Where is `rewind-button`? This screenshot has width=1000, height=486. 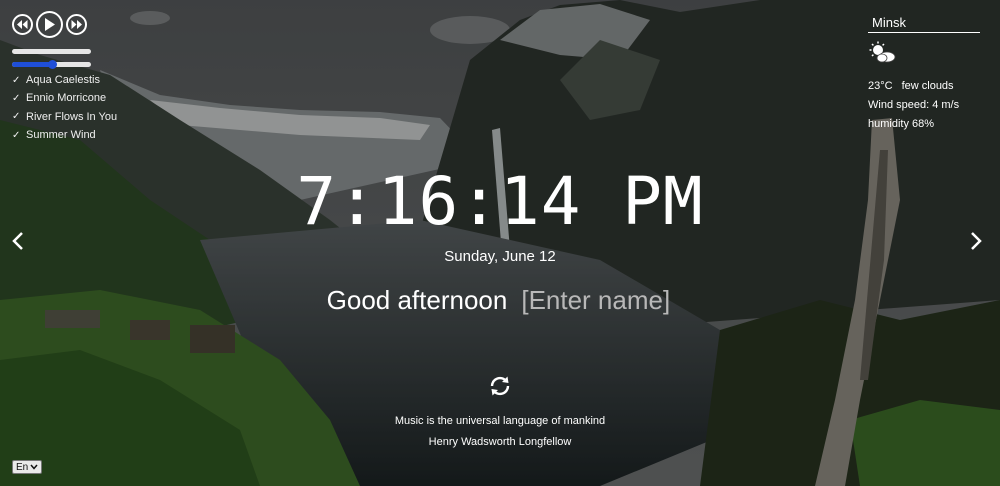 rewind-button is located at coordinates (22, 24).